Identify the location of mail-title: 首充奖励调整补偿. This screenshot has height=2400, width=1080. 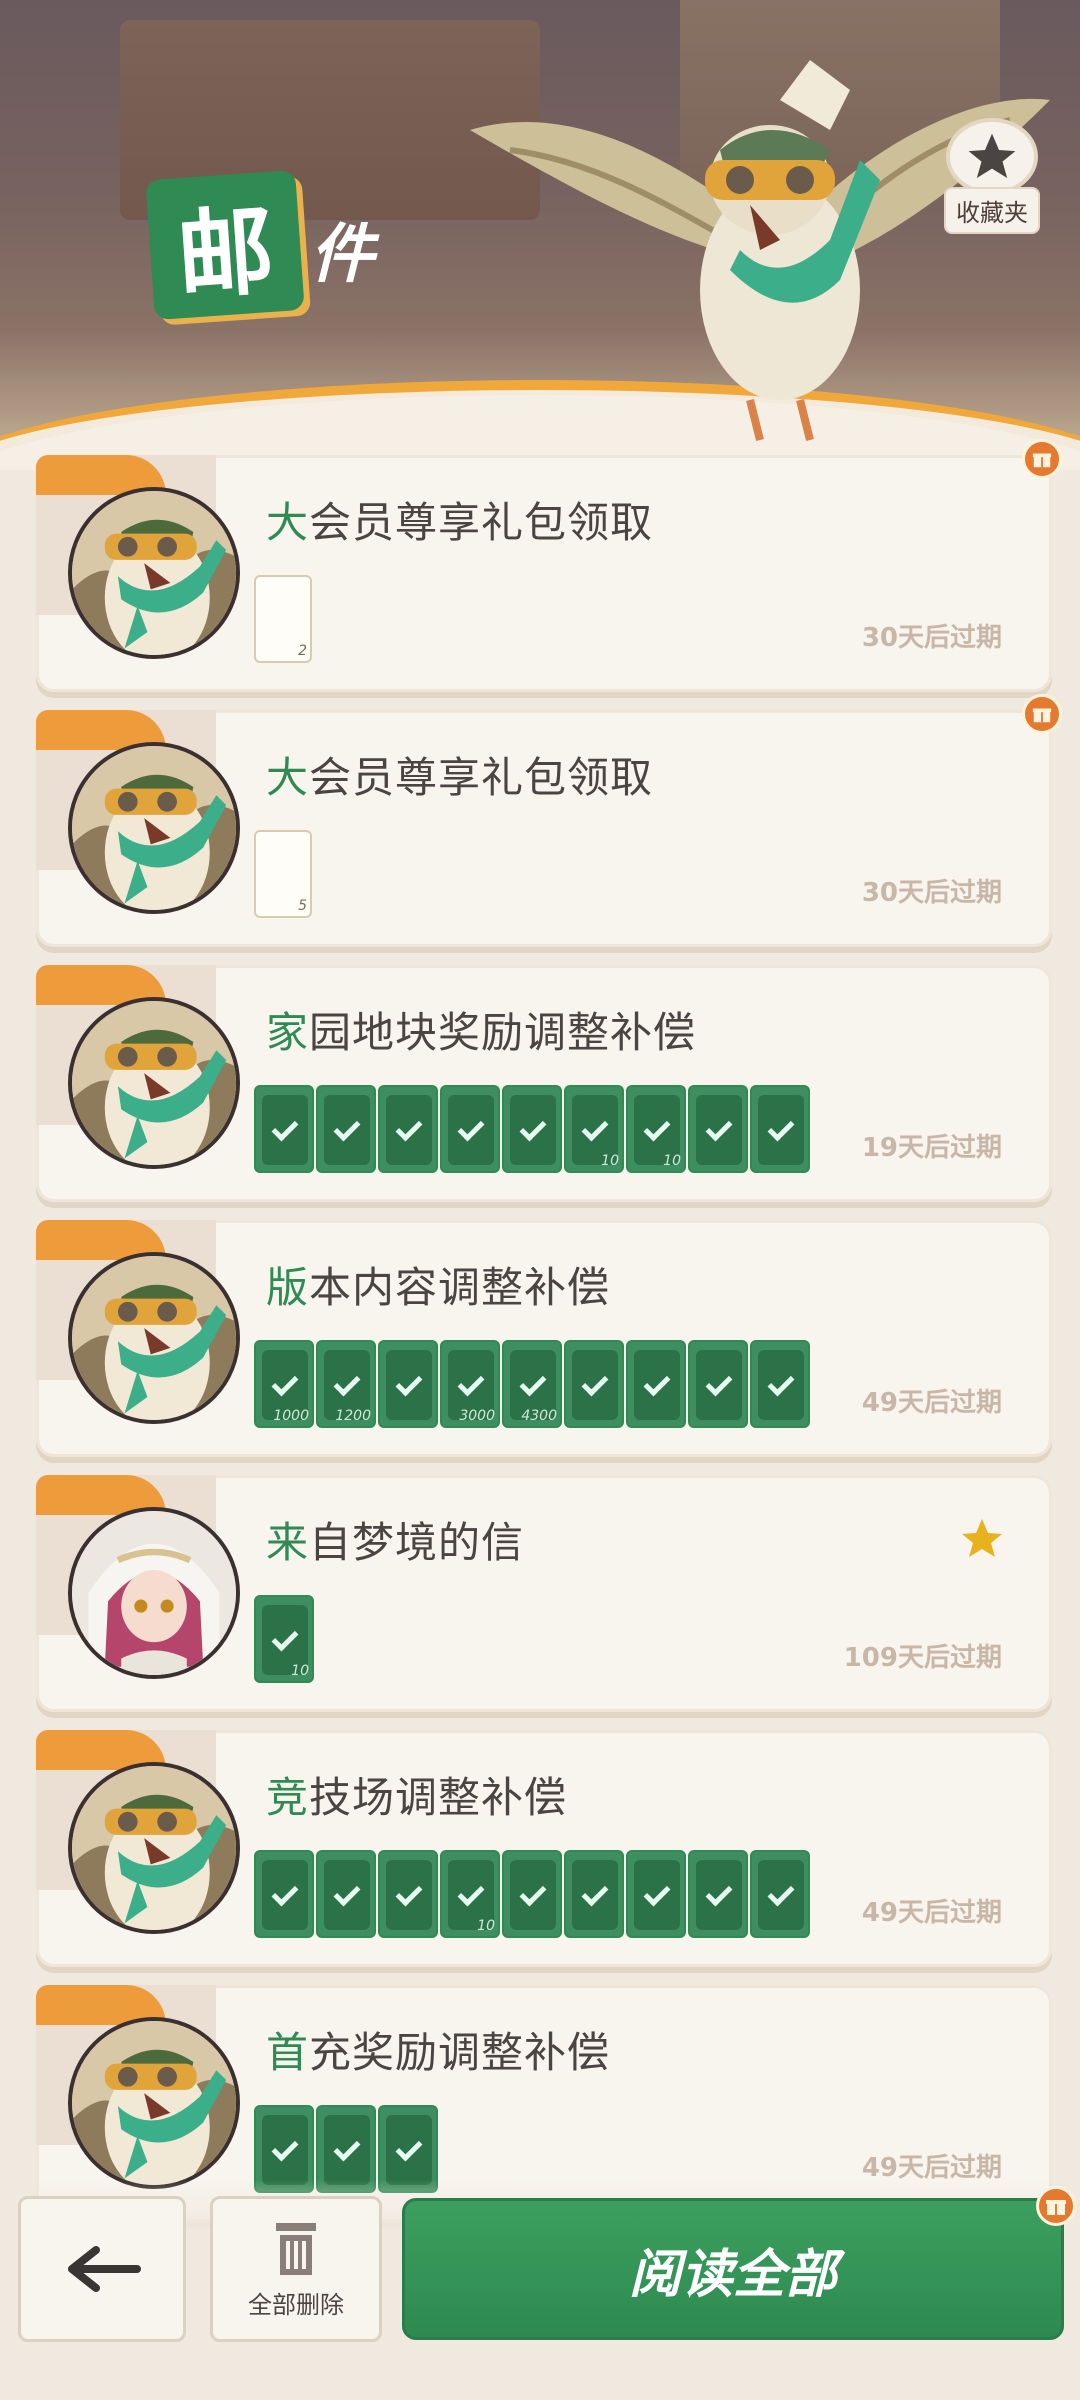
(438, 2049).